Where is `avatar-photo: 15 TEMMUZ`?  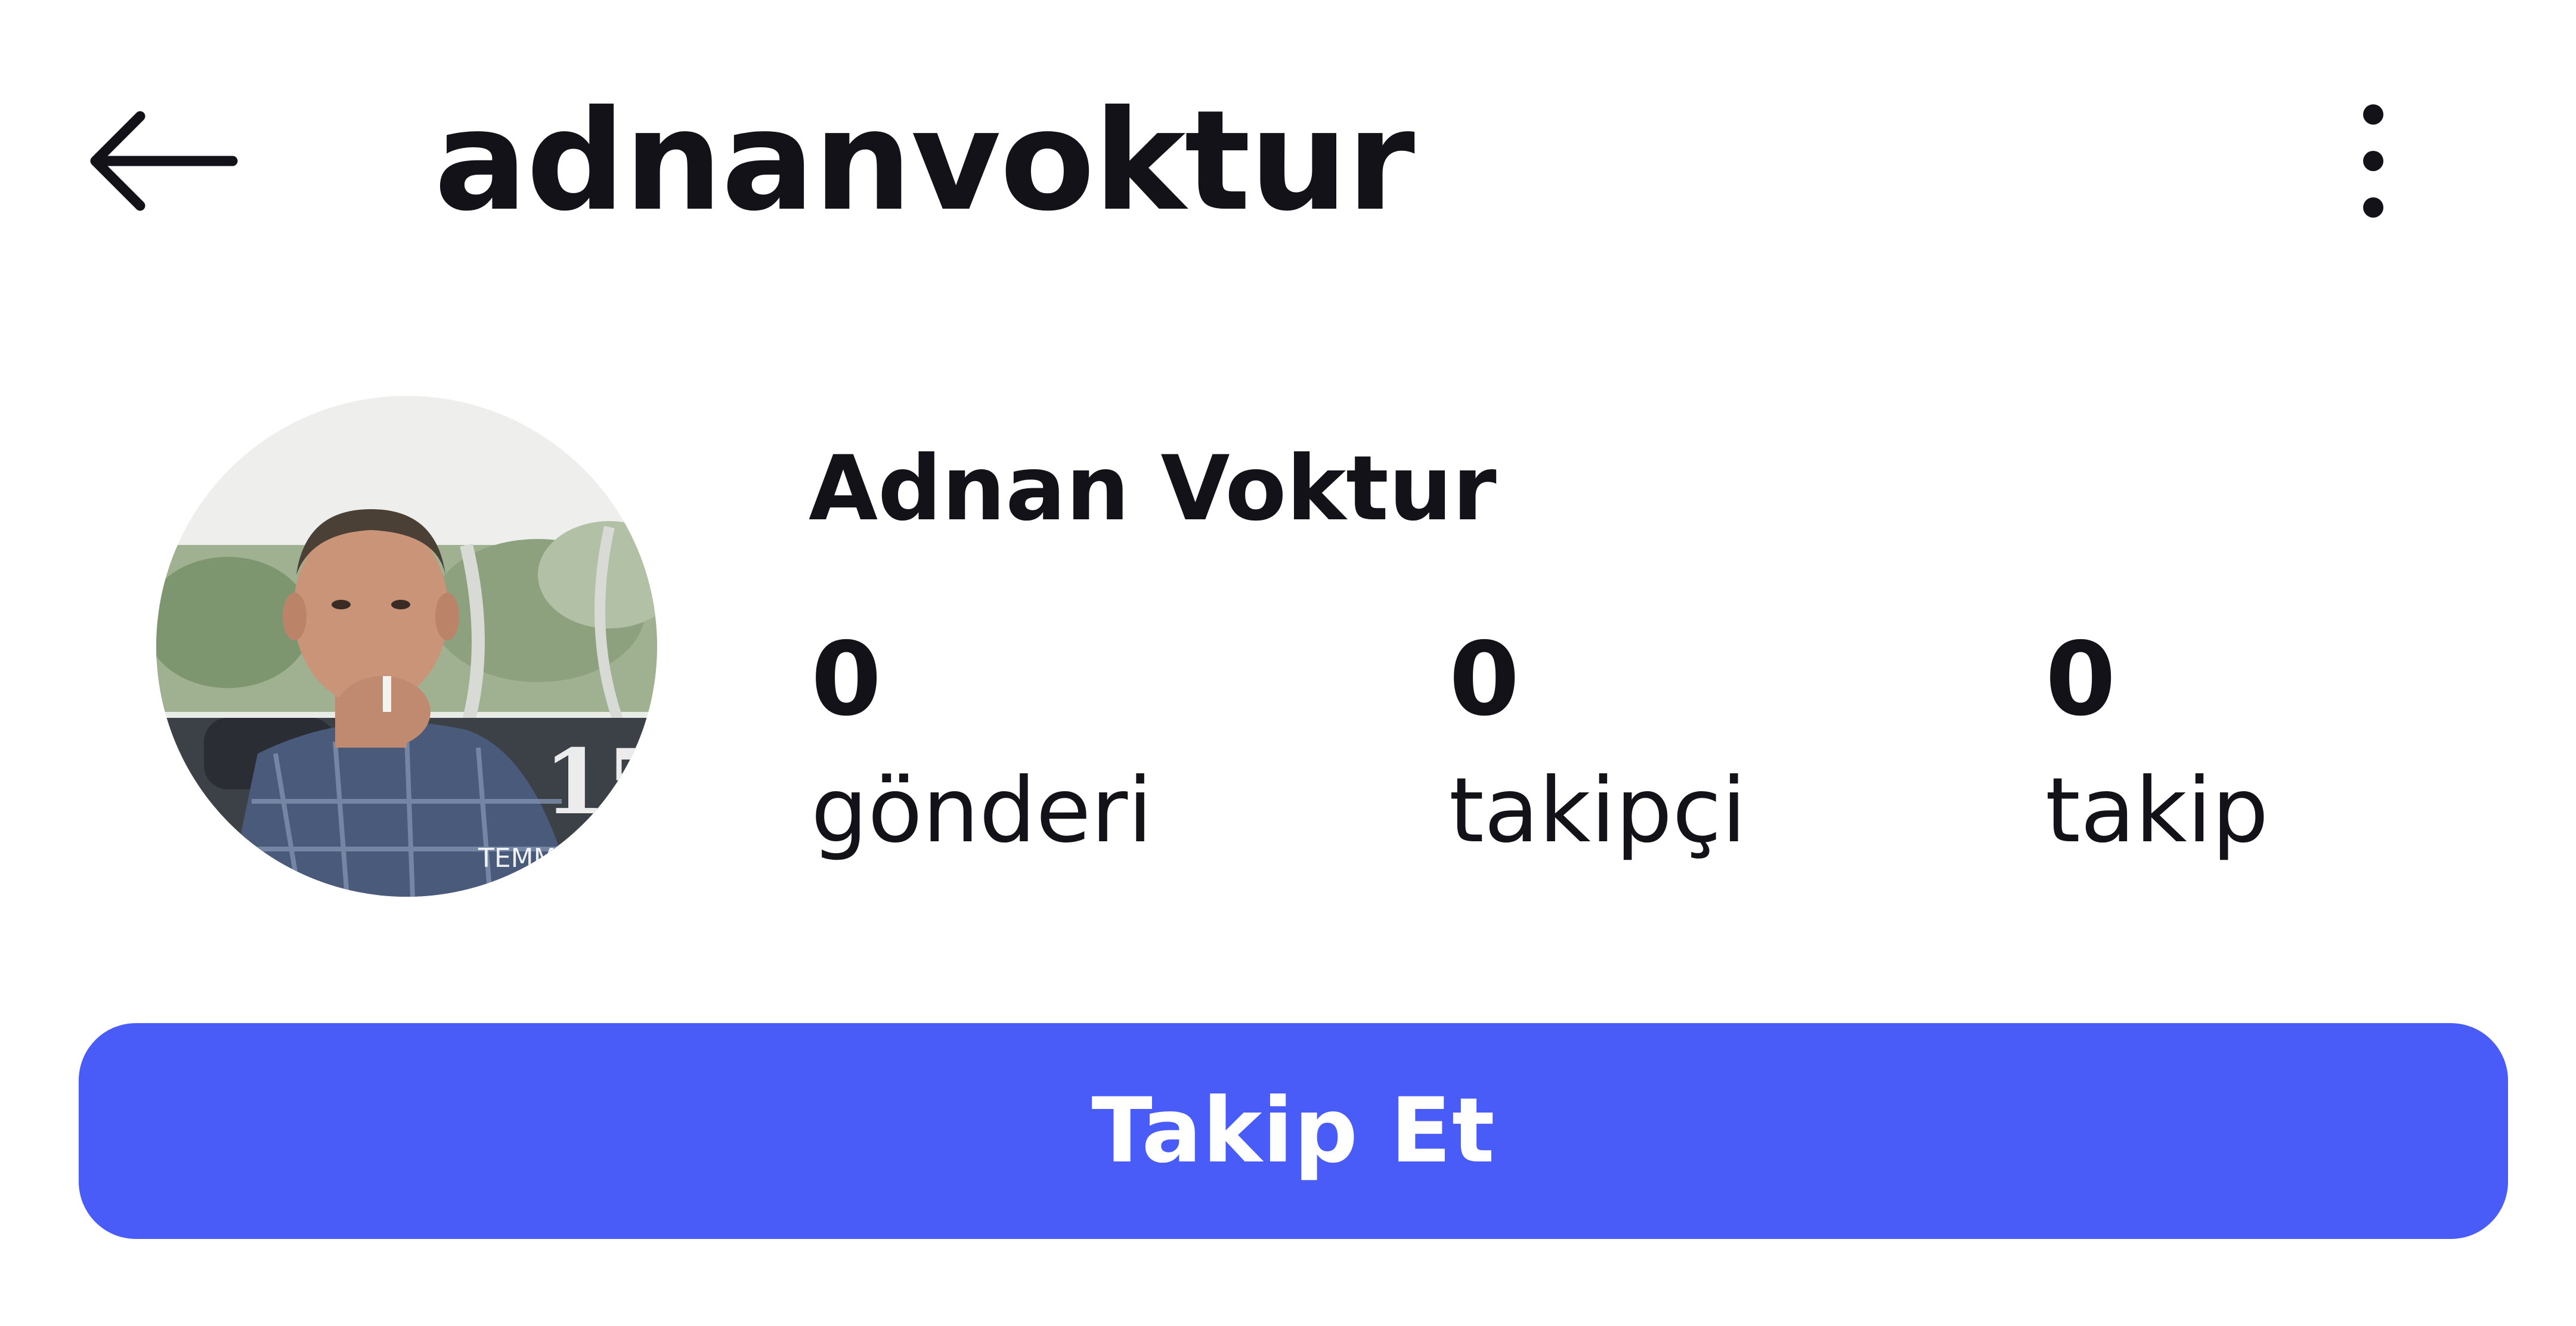
avatar-photo: 15 TEMMUZ is located at coordinates (406, 646).